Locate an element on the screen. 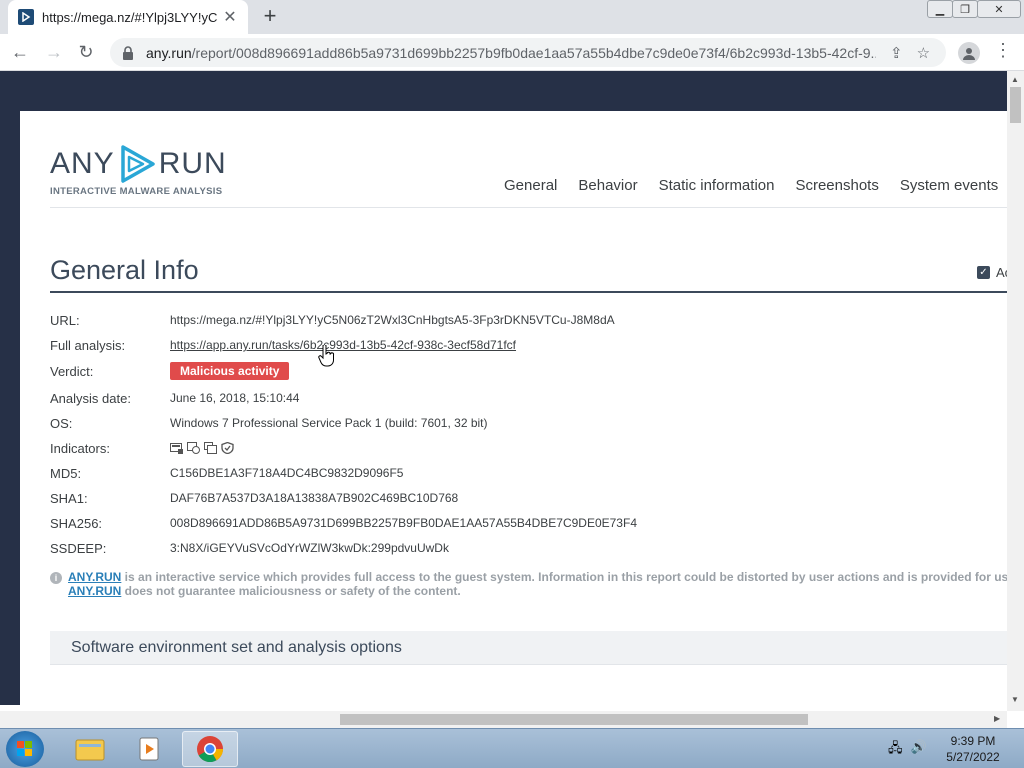  close-window-button: ✕ is located at coordinates (999, 9).